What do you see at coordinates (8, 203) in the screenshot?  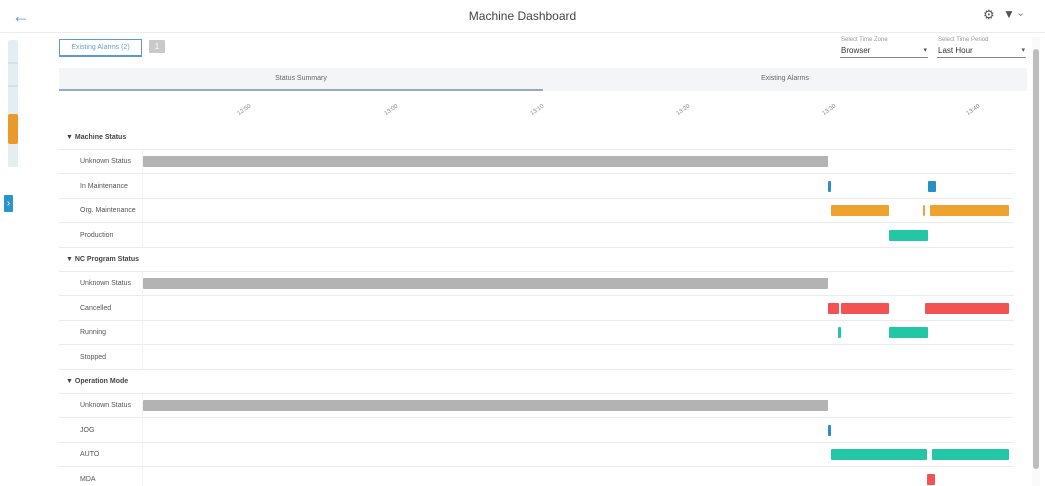 I see `expand-panel-icon: ›` at bounding box center [8, 203].